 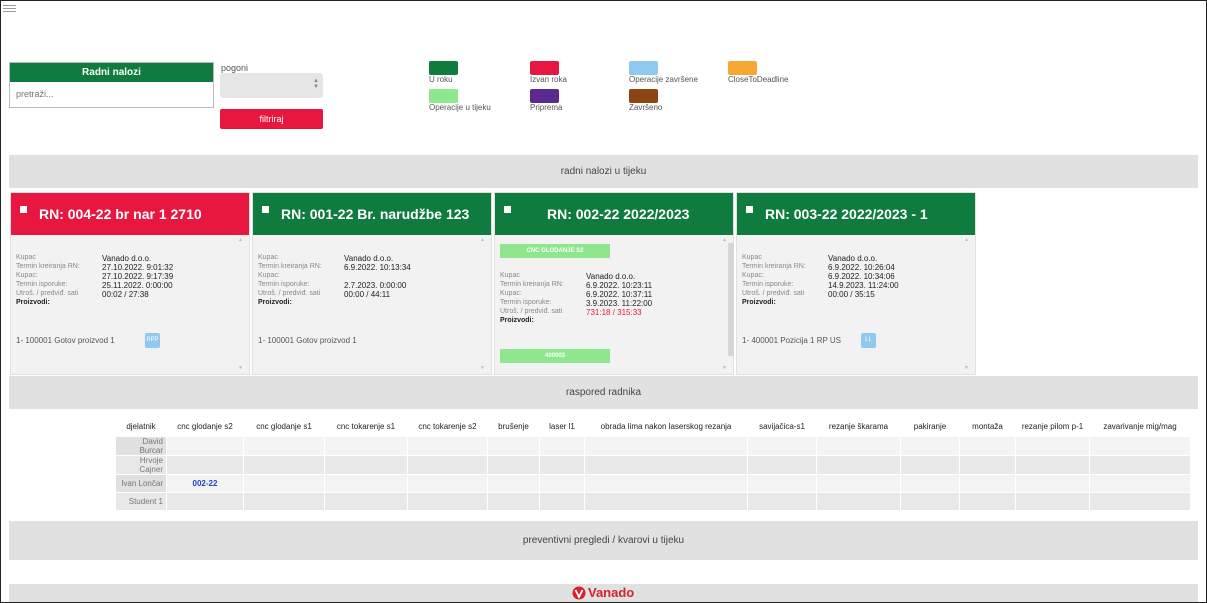 I want to click on plant-filter-label: pogoni, so click(x=235, y=68).